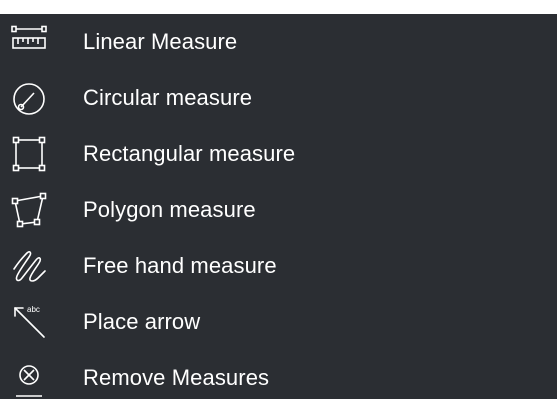 Image resolution: width=557 pixels, height=399 pixels. I want to click on menu-item-label: Remove Measures, so click(176, 377).